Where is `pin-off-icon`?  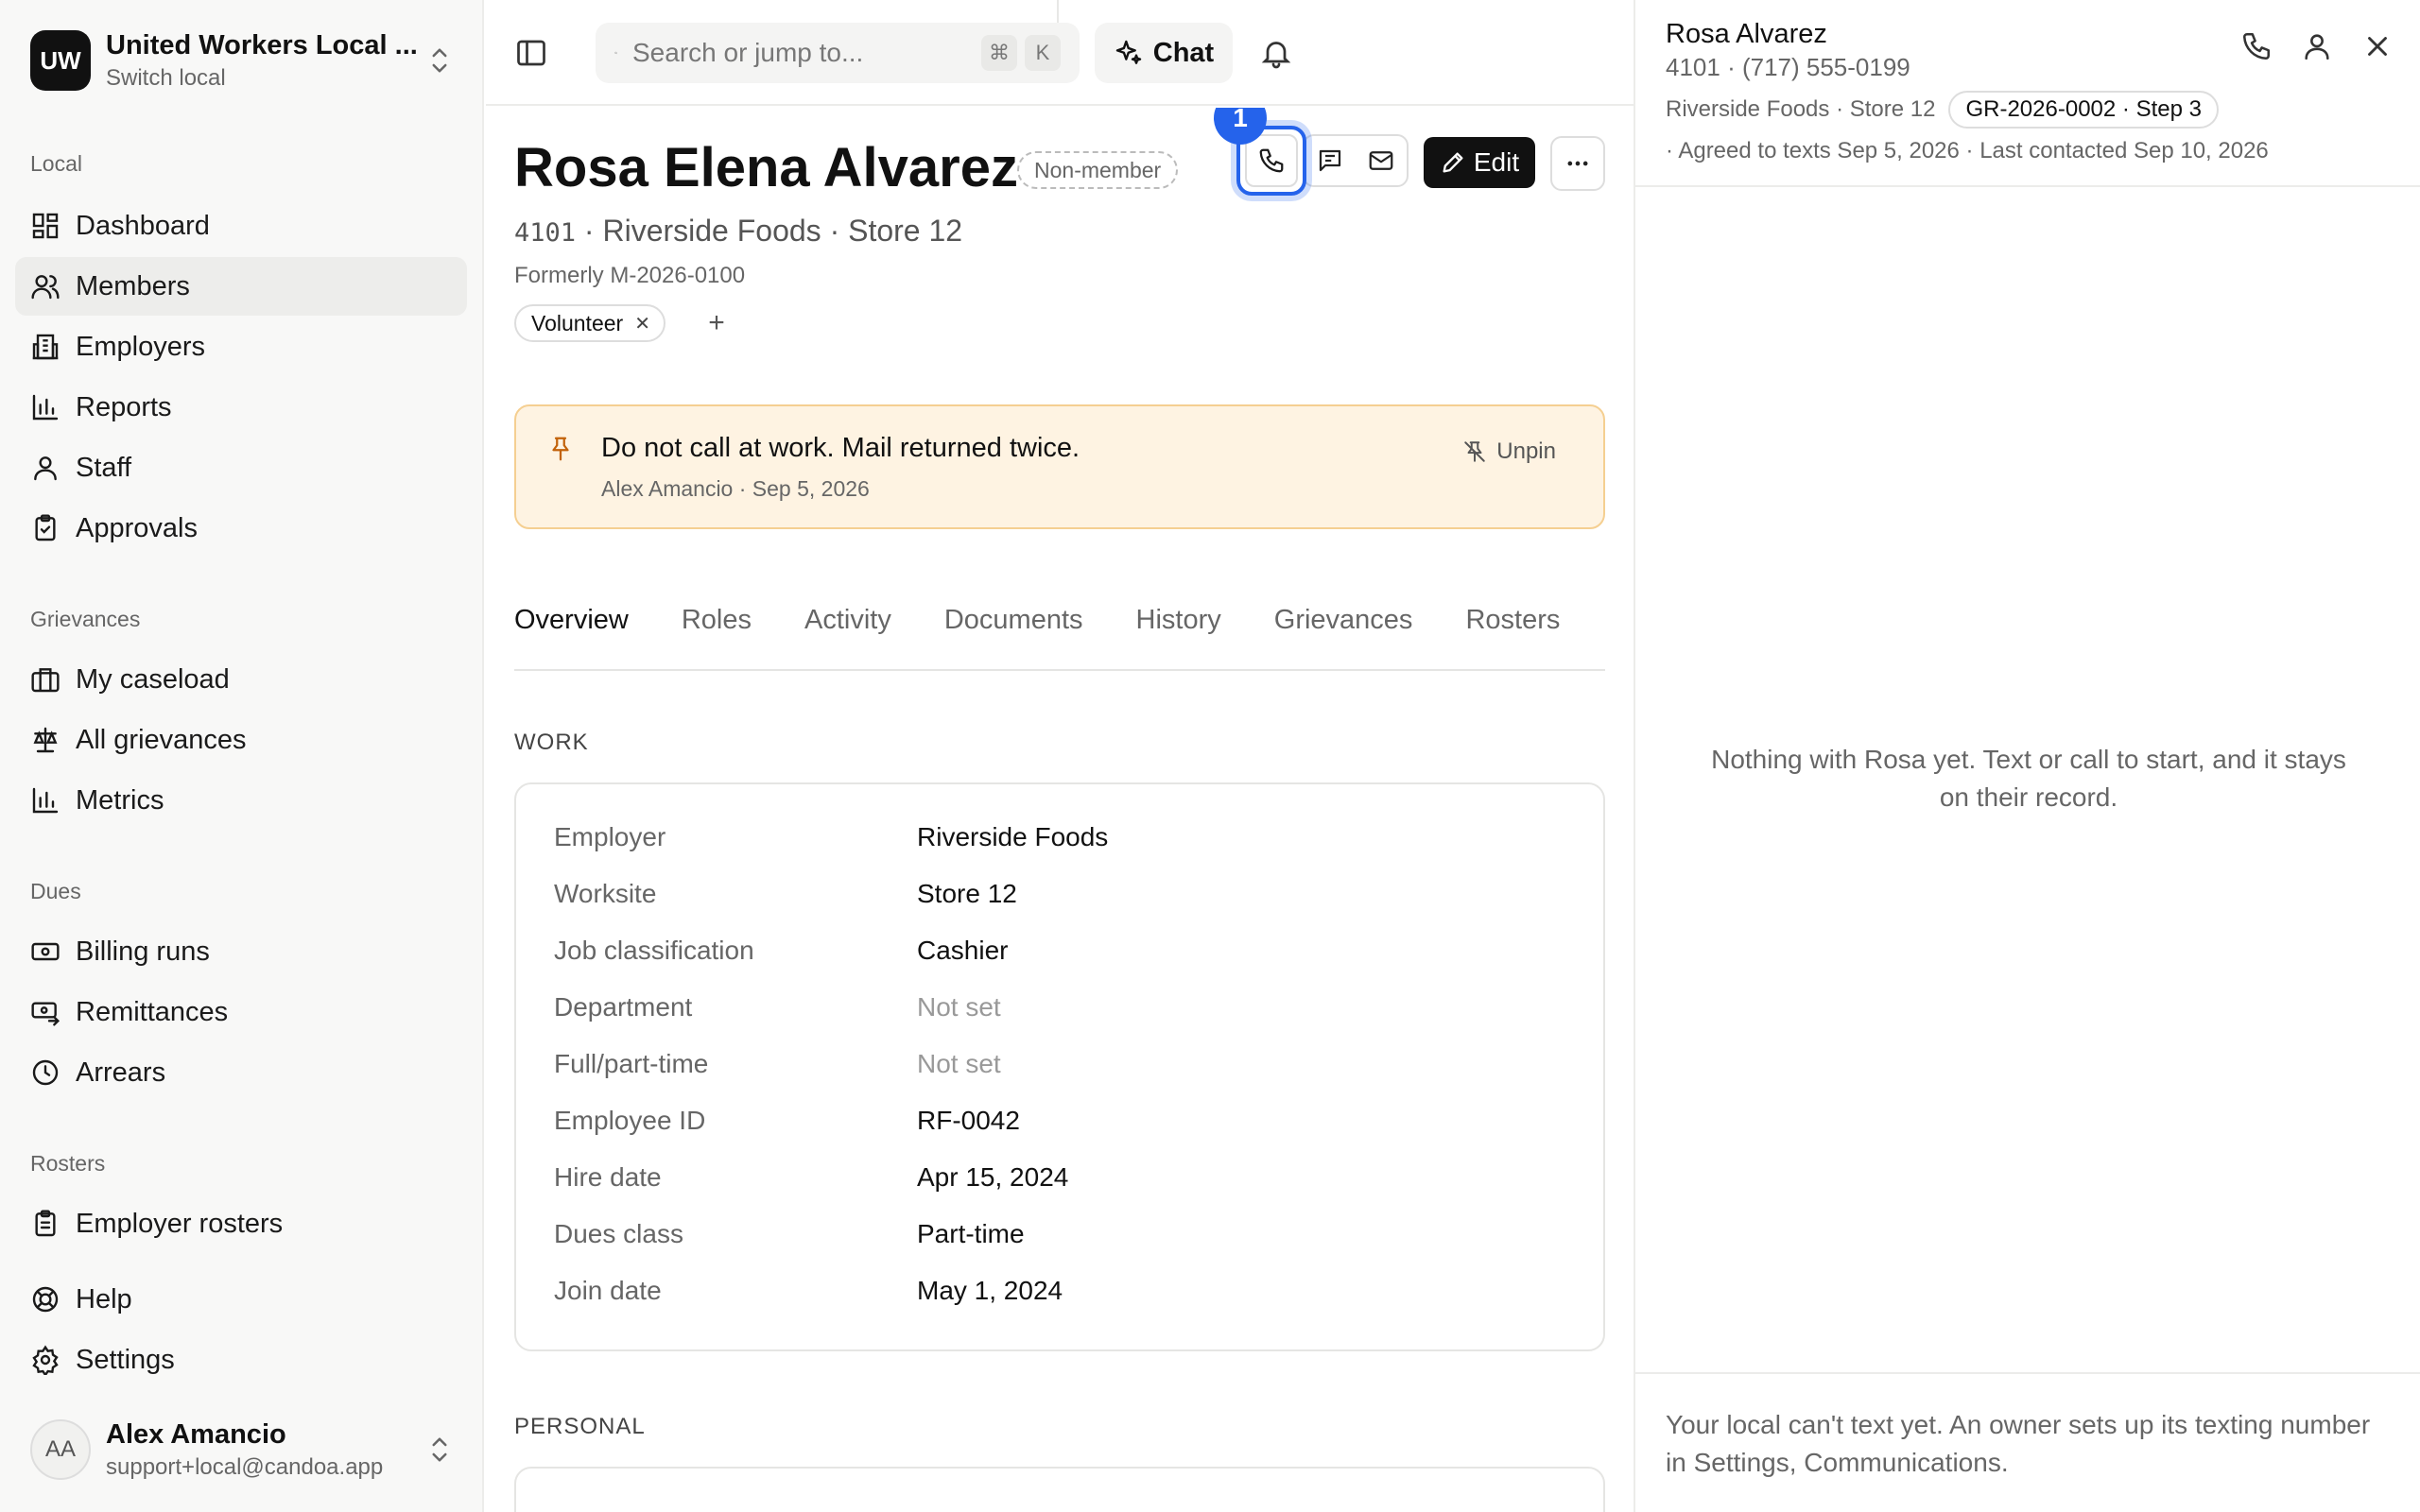
pin-off-icon is located at coordinates (1475, 451).